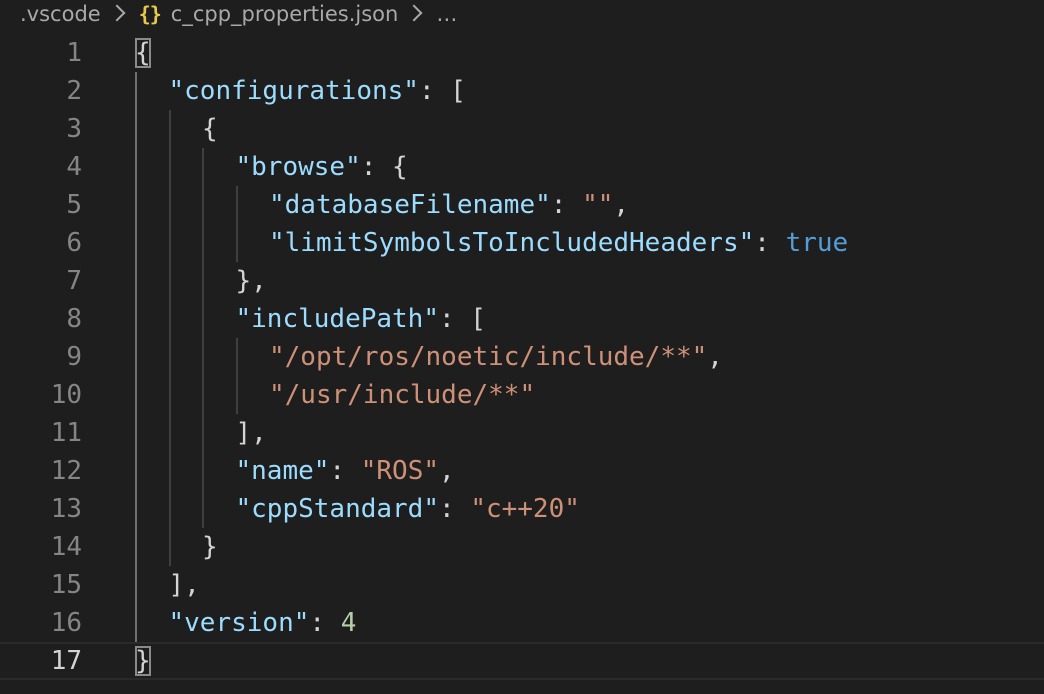  I want to click on code-line: 17}, so click(522, 661).